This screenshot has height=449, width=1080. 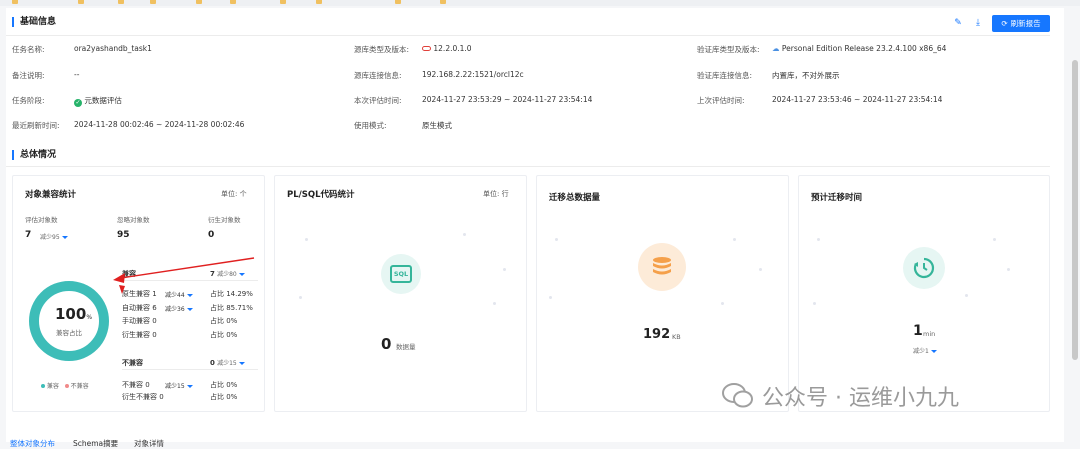 I want to click on wechat-watermark: 公众号 · 运维小九九, so click(x=840, y=396).